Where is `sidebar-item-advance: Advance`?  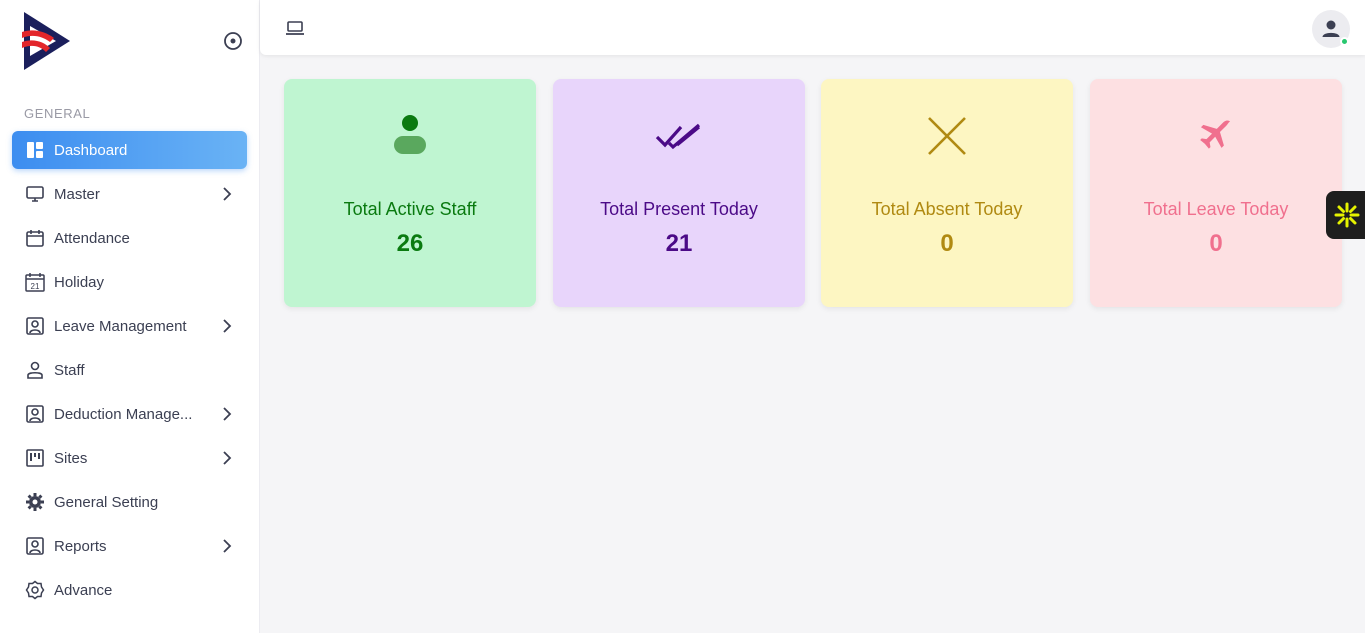 sidebar-item-advance: Advance is located at coordinates (129, 590).